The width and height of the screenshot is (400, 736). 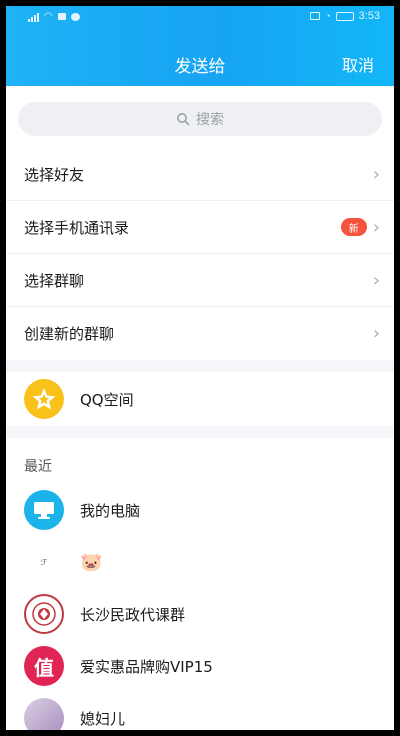 What do you see at coordinates (44, 510) in the screenshot?
I see `computer-icon` at bounding box center [44, 510].